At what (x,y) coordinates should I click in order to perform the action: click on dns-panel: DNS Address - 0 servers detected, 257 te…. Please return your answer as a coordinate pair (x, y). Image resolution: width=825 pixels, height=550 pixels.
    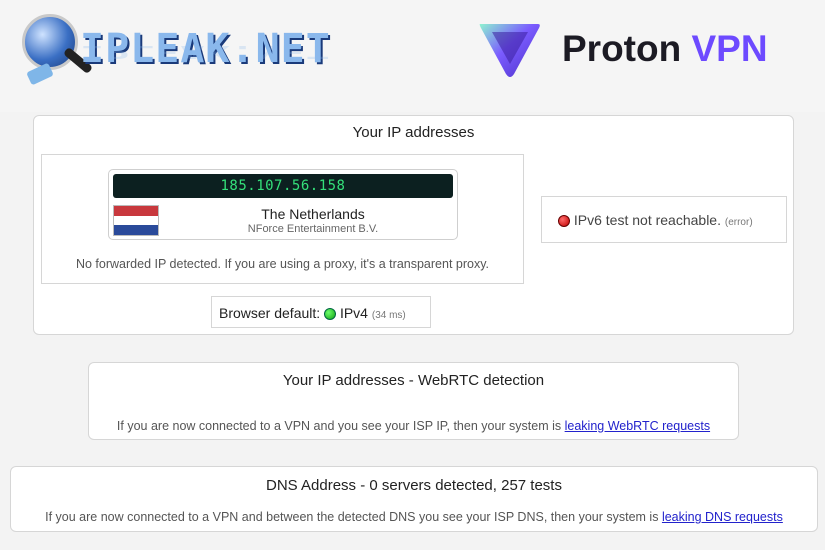
    Looking at the image, I should click on (414, 499).